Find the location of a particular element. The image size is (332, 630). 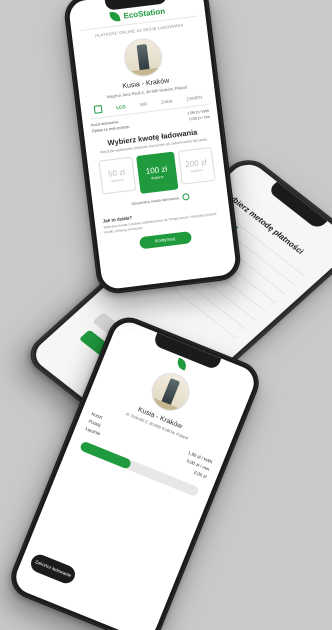

amount-option-100: 100 zł Wybierz is located at coordinates (156, 172).